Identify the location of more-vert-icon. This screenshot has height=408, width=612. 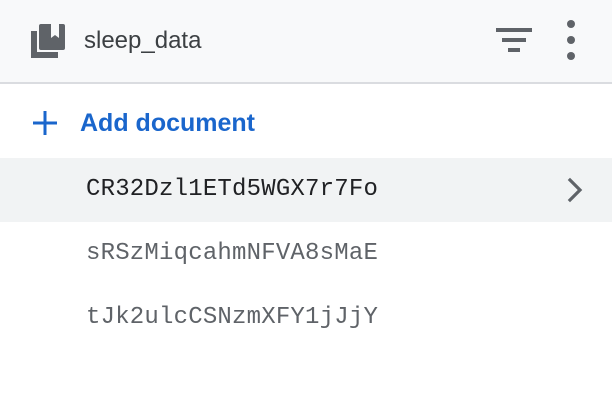
(571, 40).